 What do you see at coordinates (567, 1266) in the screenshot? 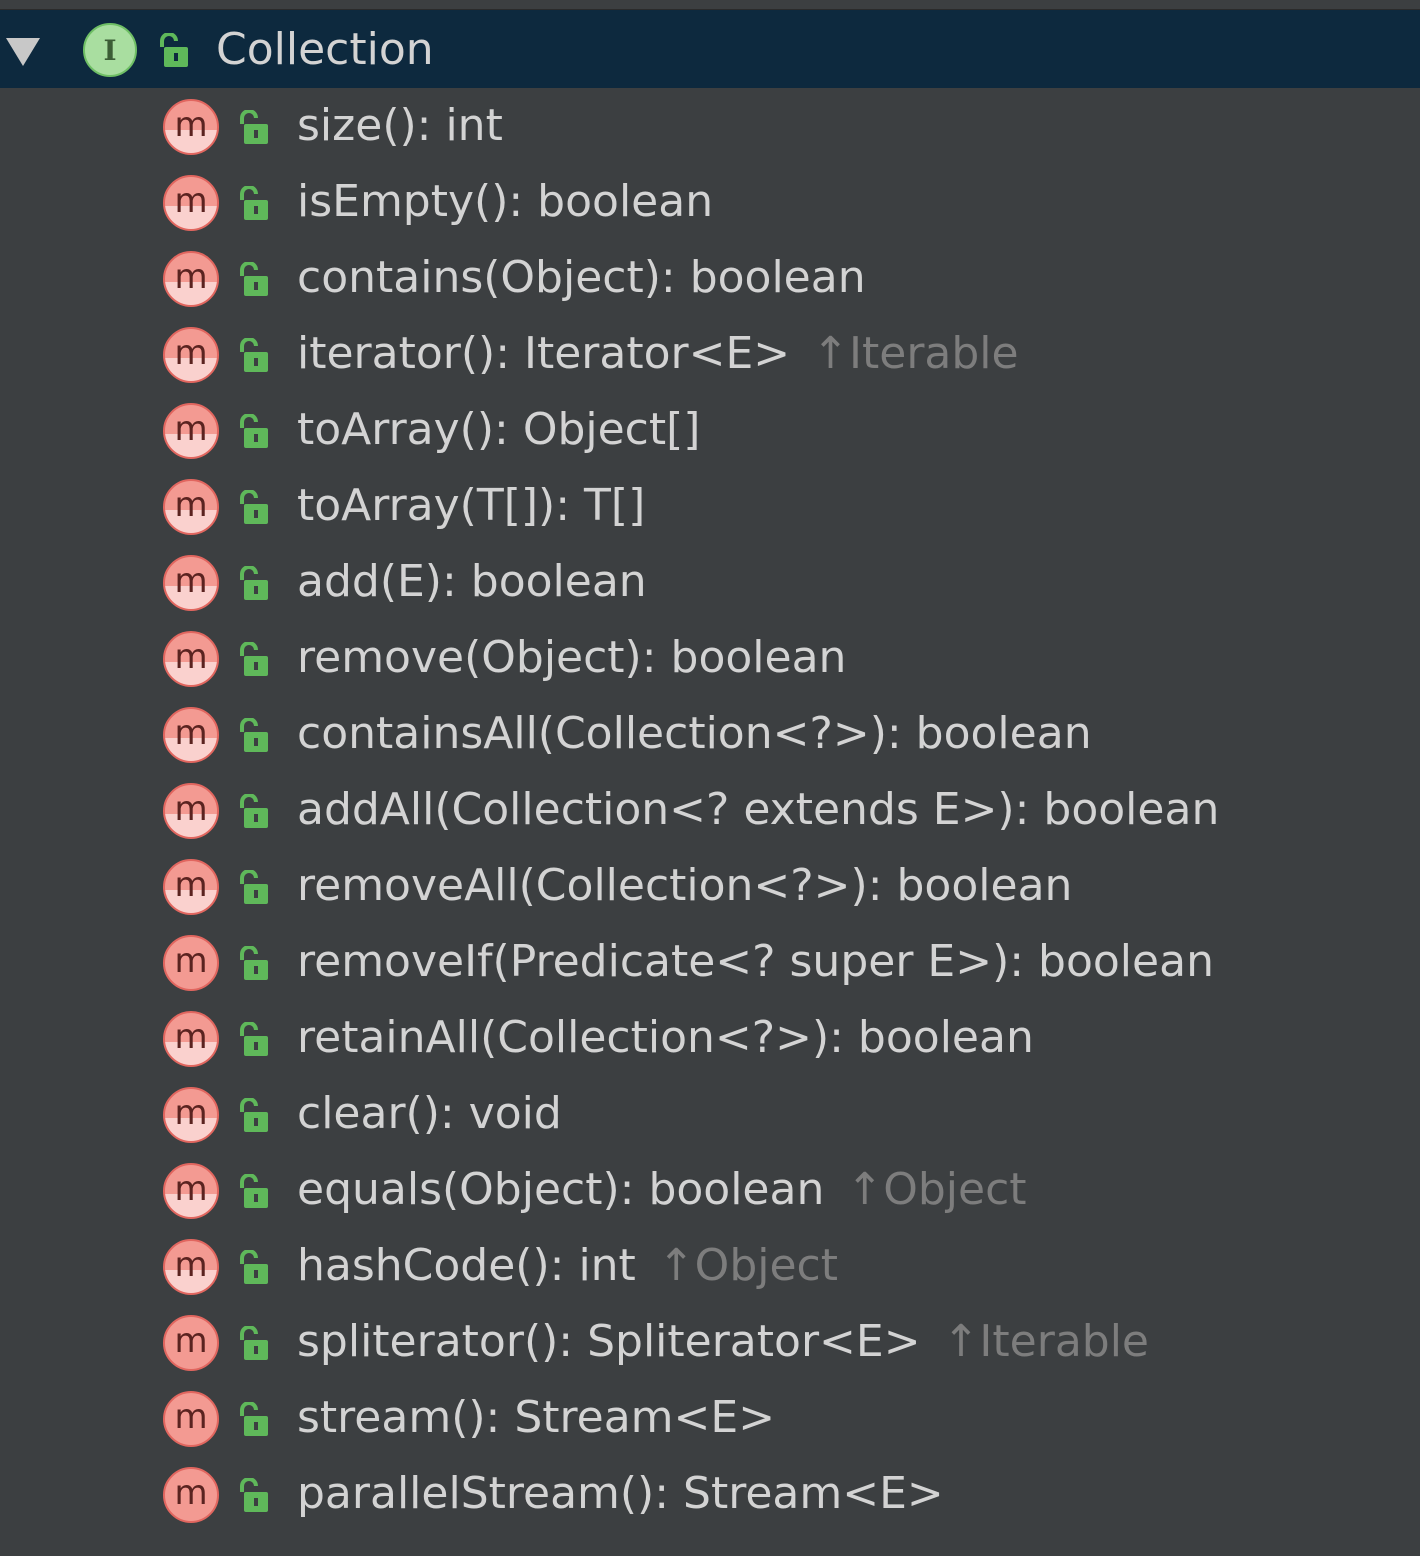
I see `member-signature: hashCode(): int ↑Object` at bounding box center [567, 1266].